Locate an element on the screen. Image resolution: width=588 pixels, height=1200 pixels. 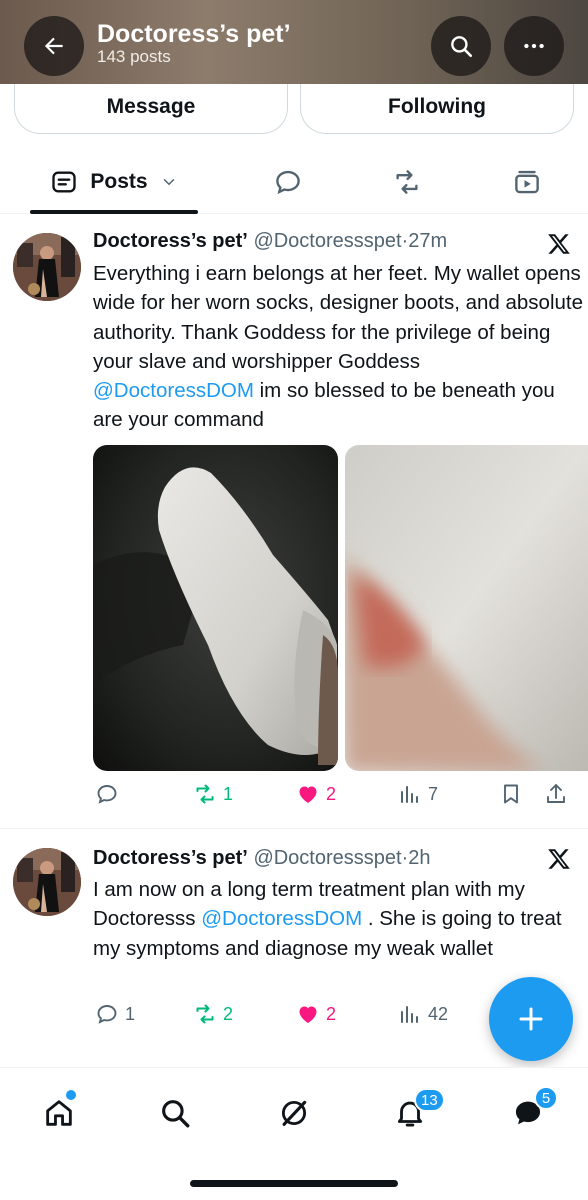
bookmark-button is located at coordinates (511, 794).